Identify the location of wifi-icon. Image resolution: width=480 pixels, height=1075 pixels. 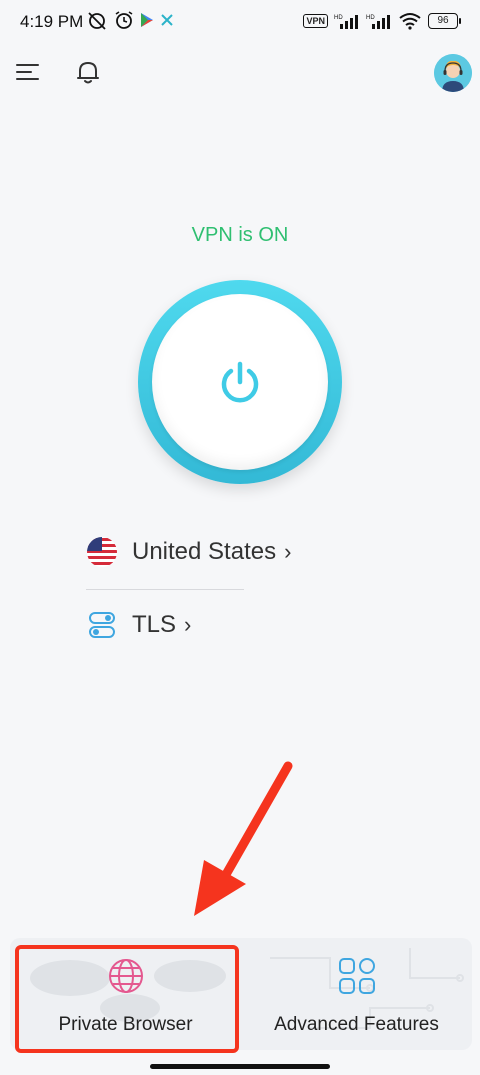
(410, 21).